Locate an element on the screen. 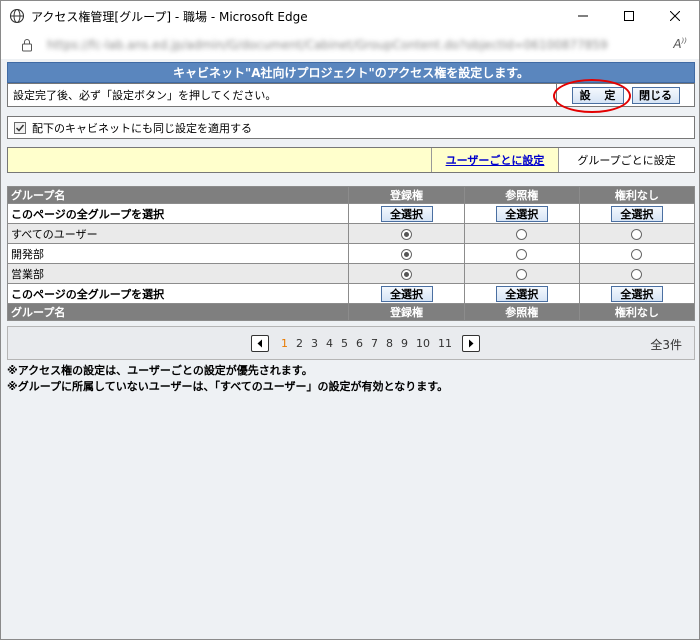 Image resolution: width=700 pixels, height=640 pixels. page-8: 8 is located at coordinates (389, 343).